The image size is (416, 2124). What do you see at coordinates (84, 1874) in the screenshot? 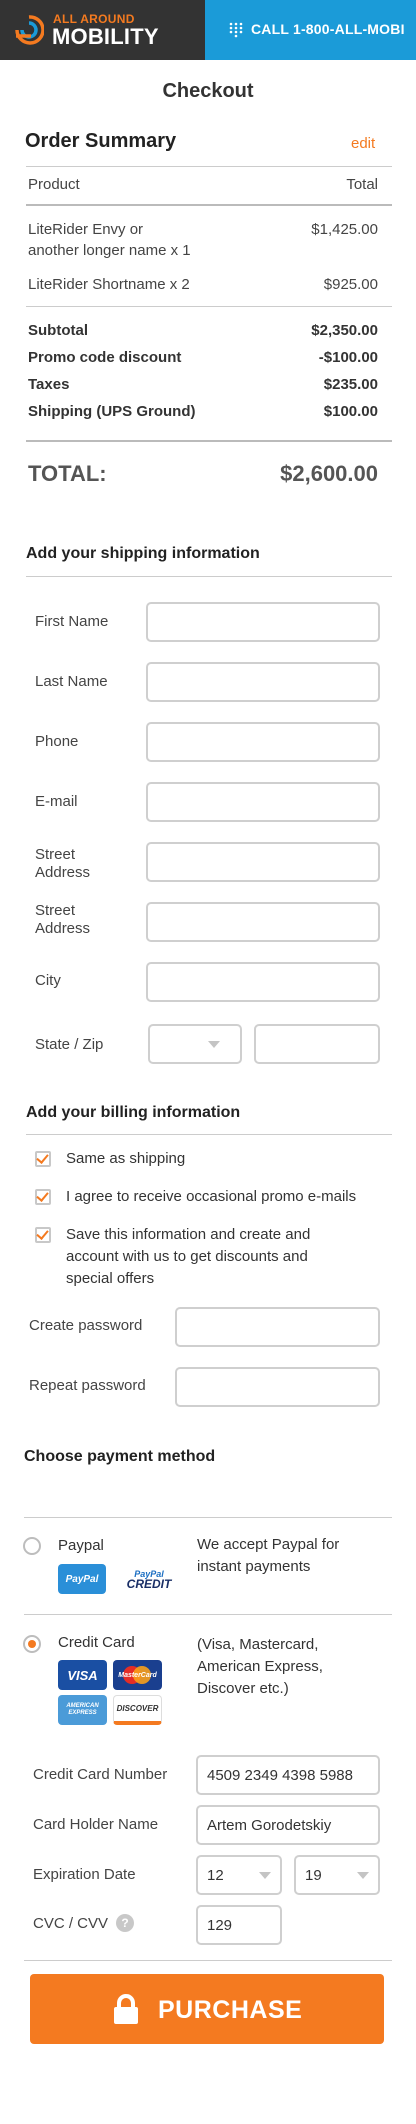
I see `expiration-date-label: Expiration Date` at bounding box center [84, 1874].